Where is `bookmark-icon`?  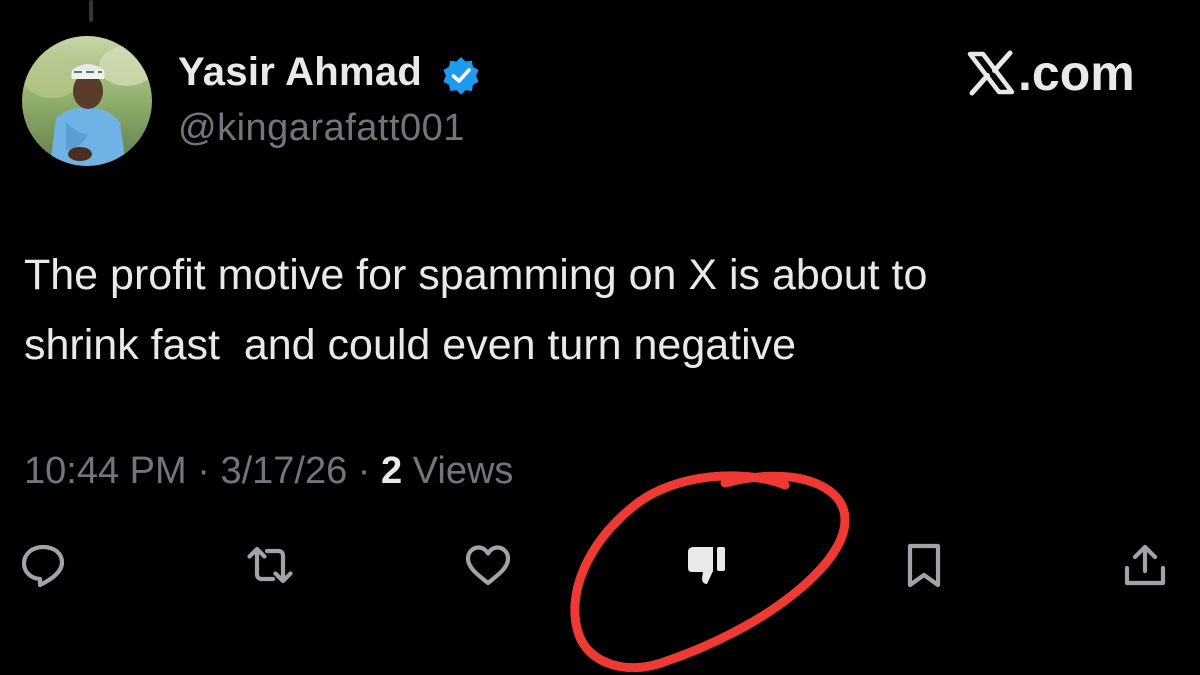
bookmark-icon is located at coordinates (924, 565).